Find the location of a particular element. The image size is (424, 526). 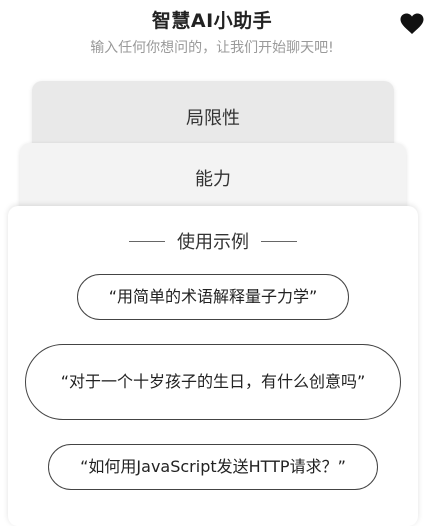

app-subtitle: 输入任何你想问的，让我们开始聊天吧! is located at coordinates (212, 48).